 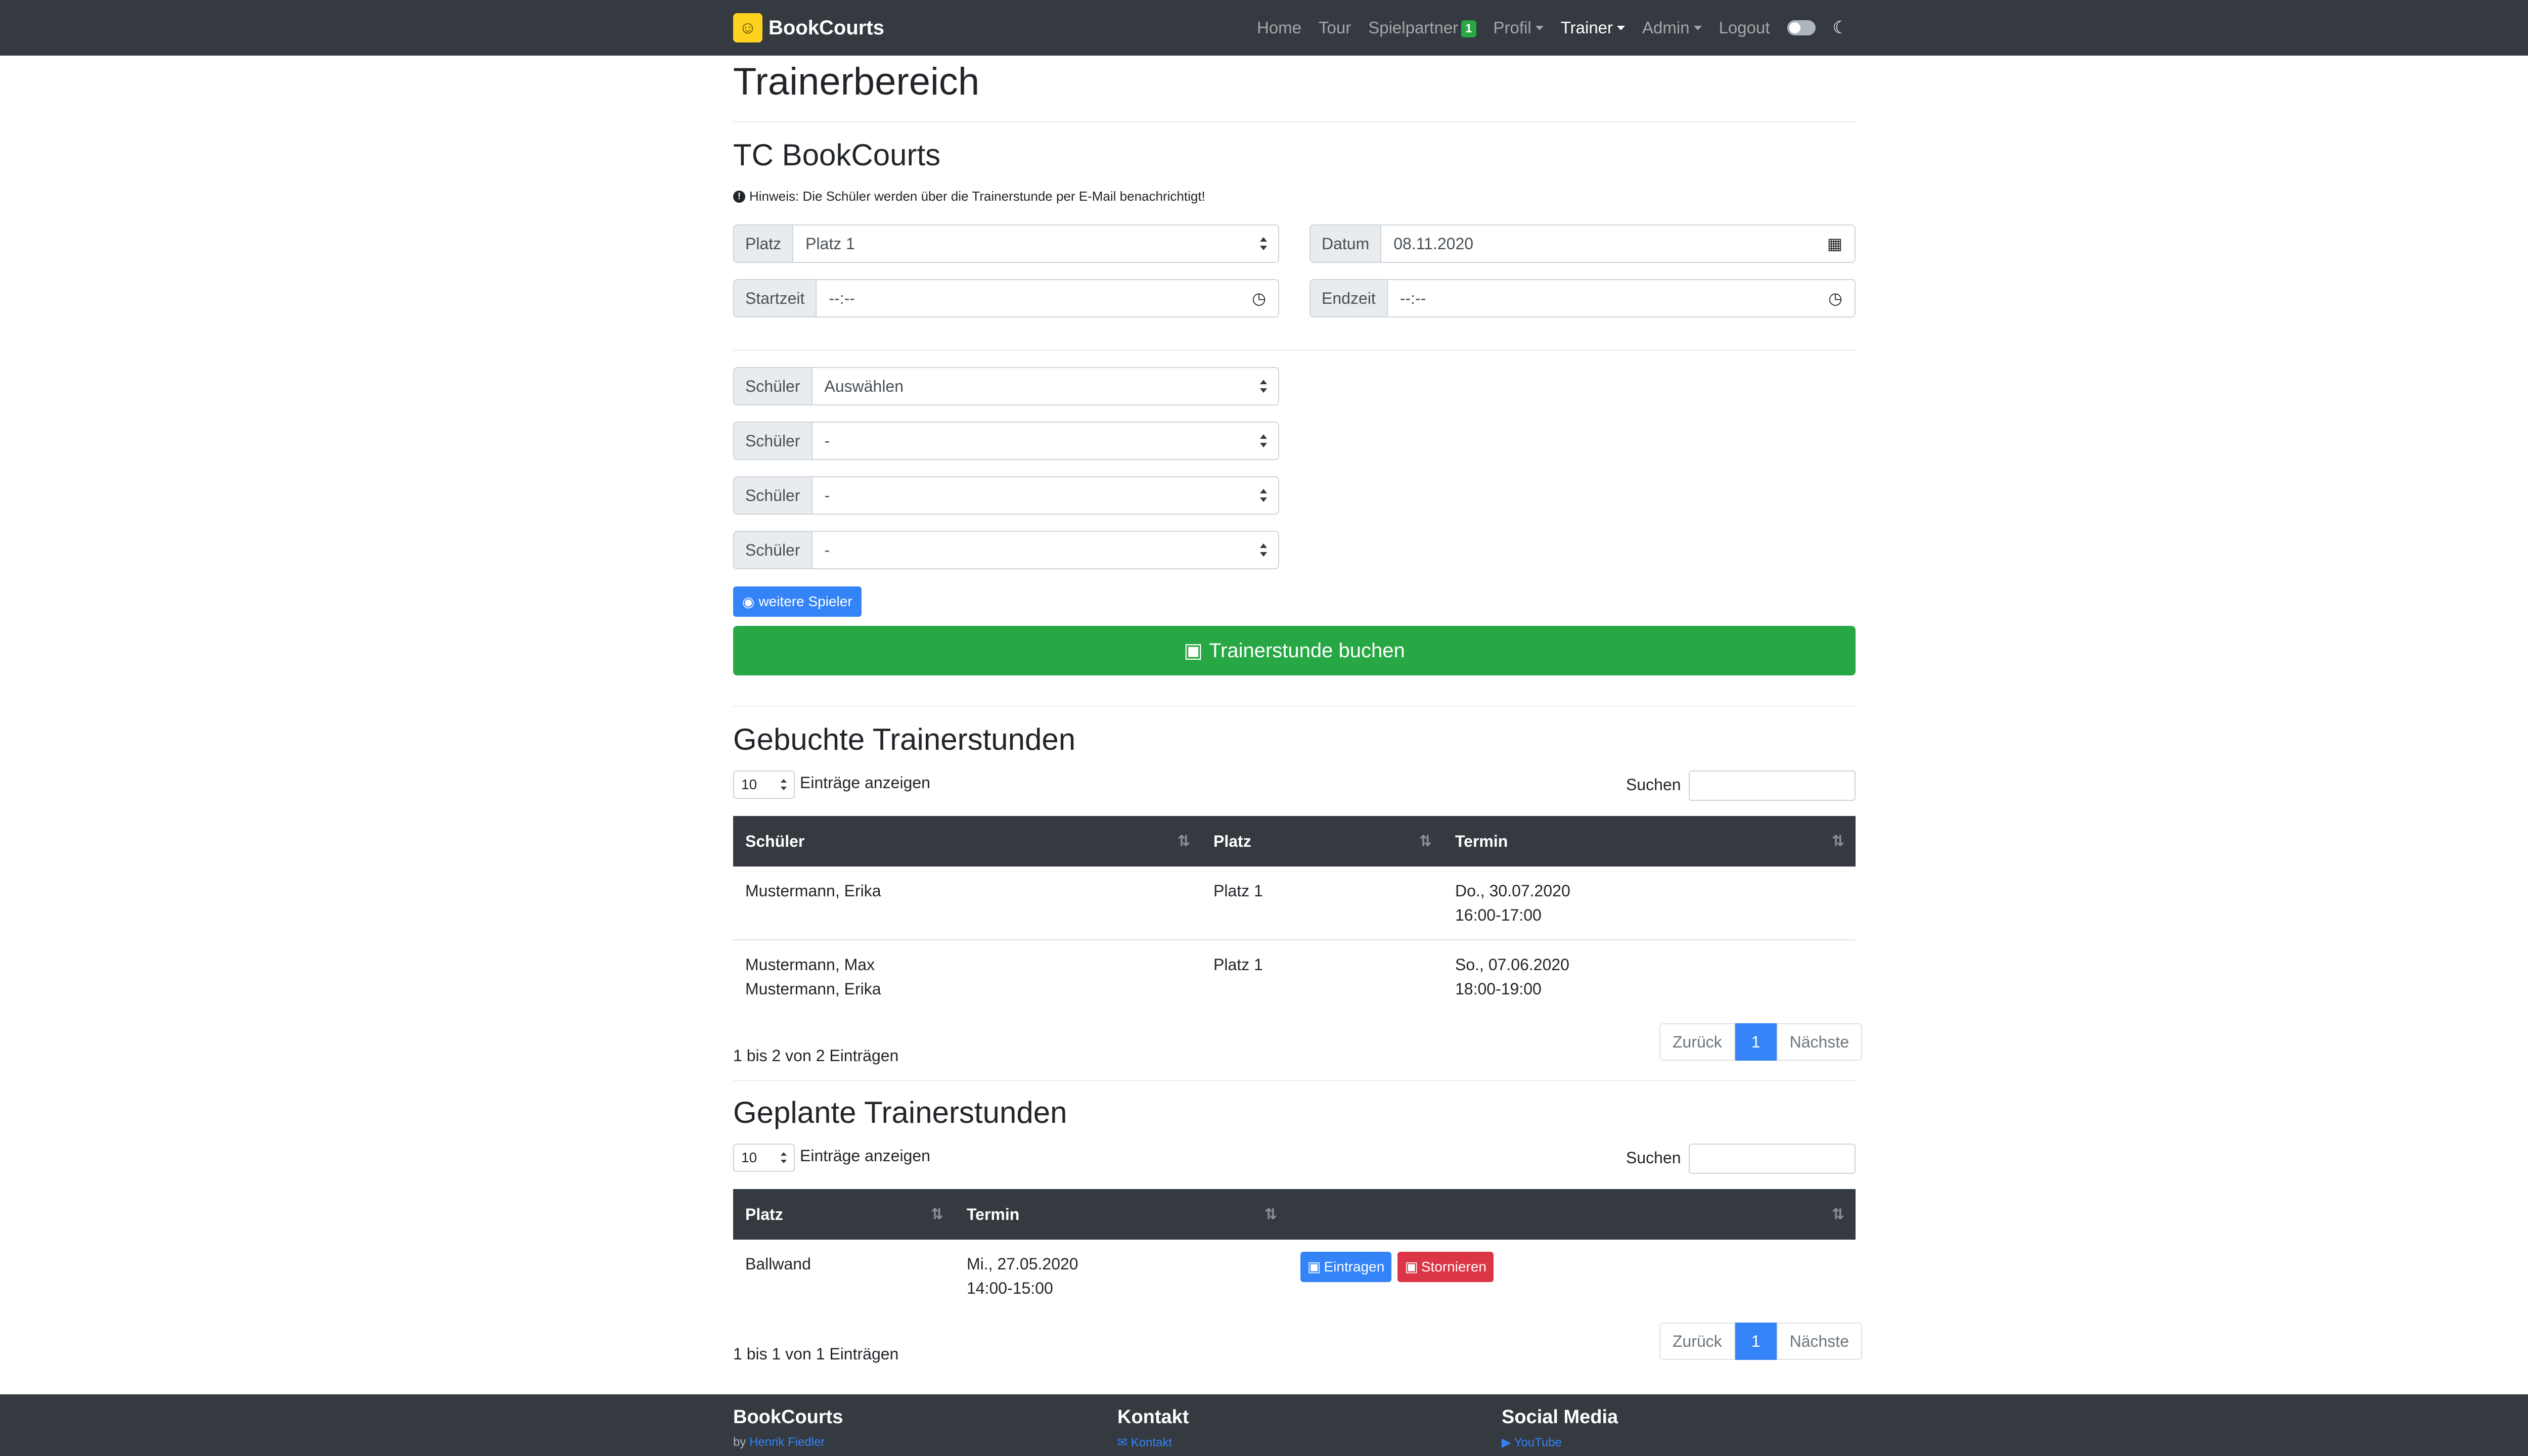 I want to click on planned-pagination: Zurück 1 Nächste, so click(x=1761, y=1341).